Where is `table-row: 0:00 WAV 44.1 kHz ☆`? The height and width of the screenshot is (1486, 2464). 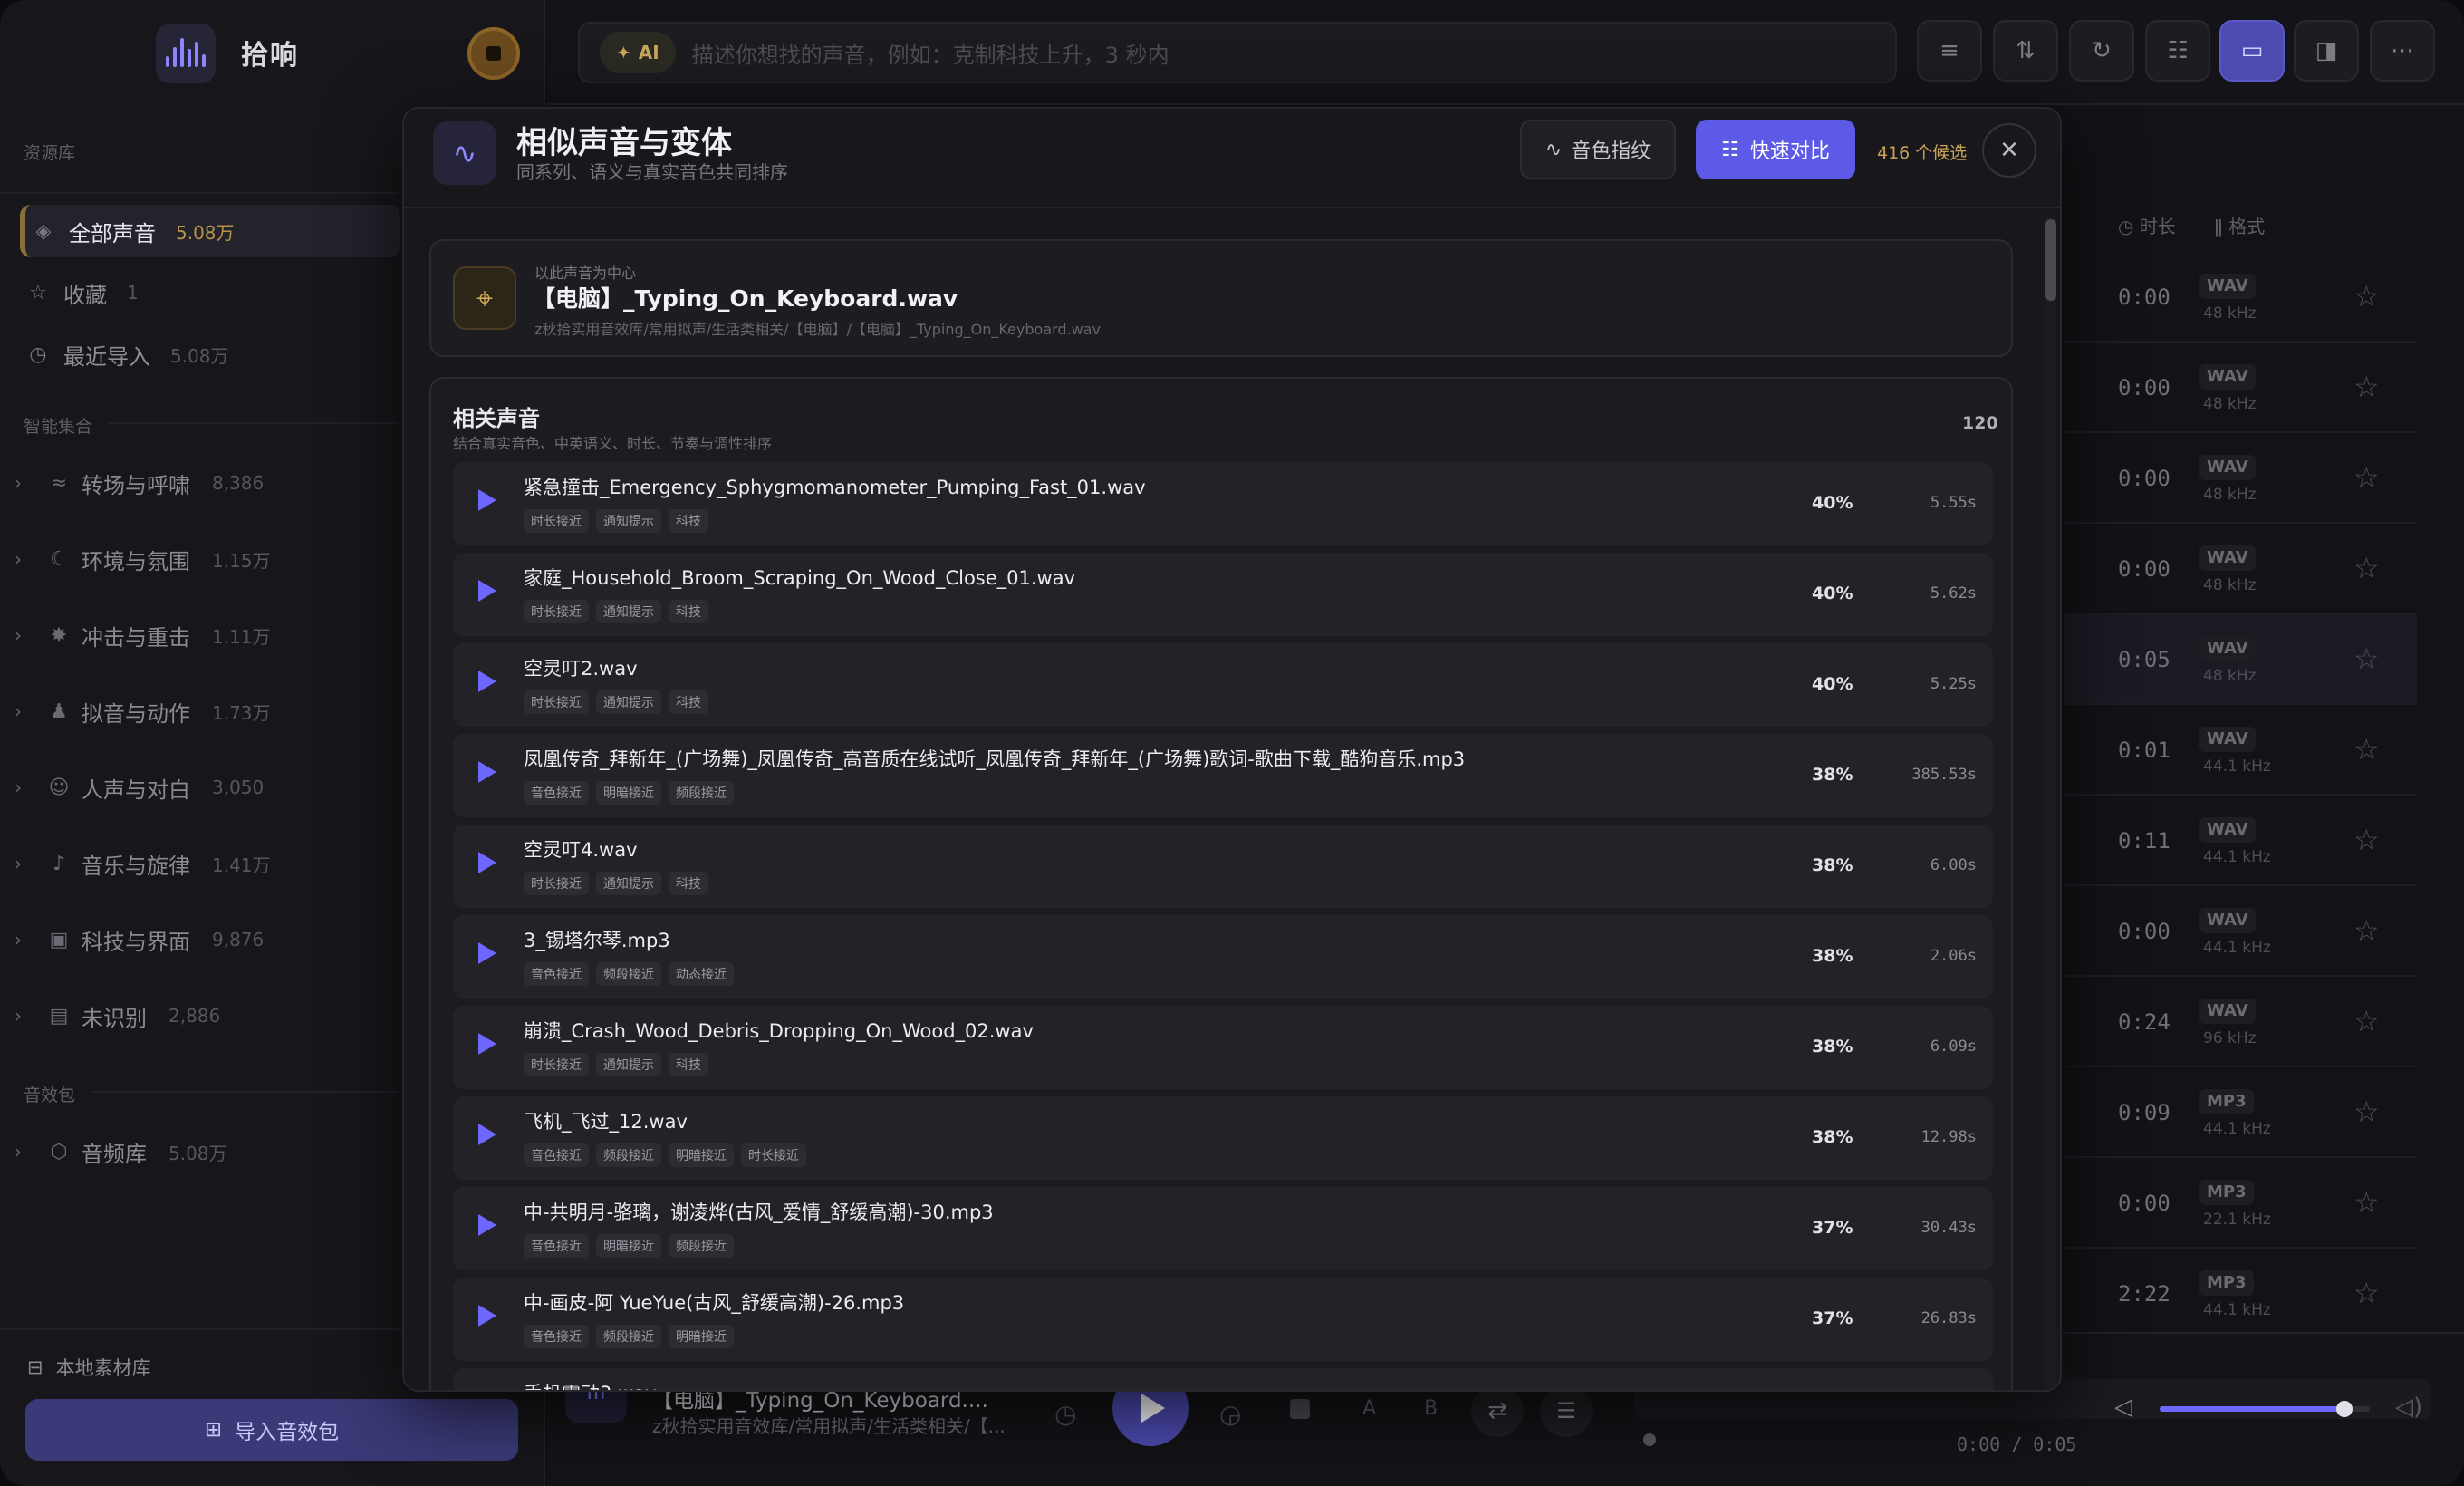
table-row: 0:00 WAV 44.1 kHz ☆ is located at coordinates (2240, 931).